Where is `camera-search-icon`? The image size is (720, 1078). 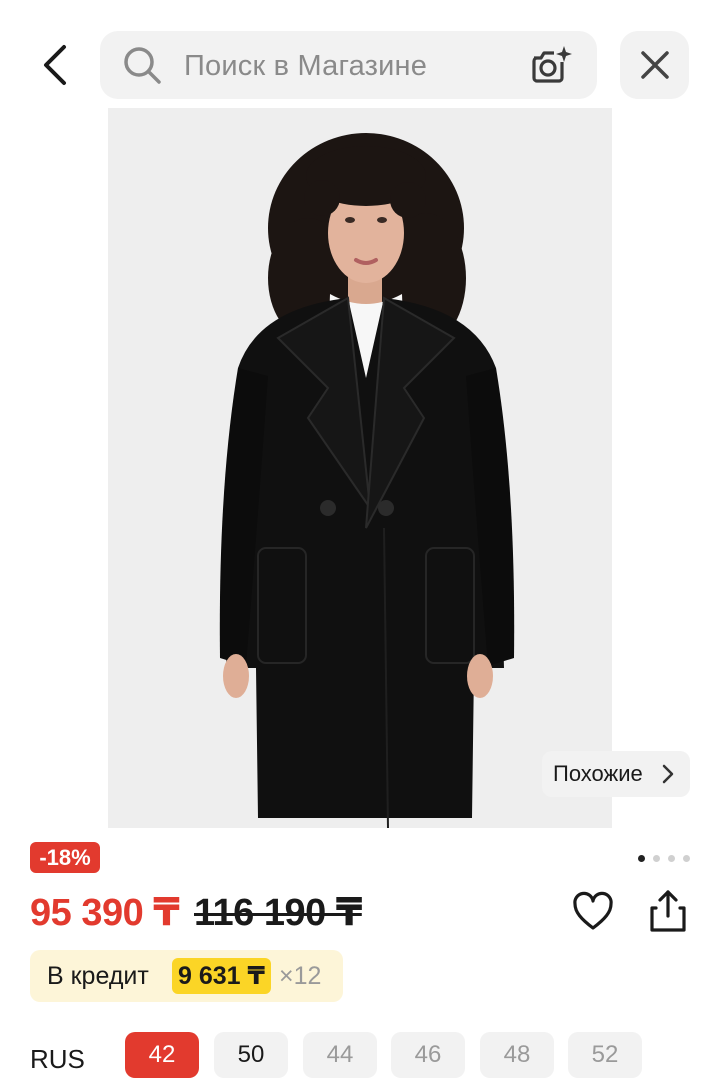
camera-search-icon is located at coordinates (550, 65).